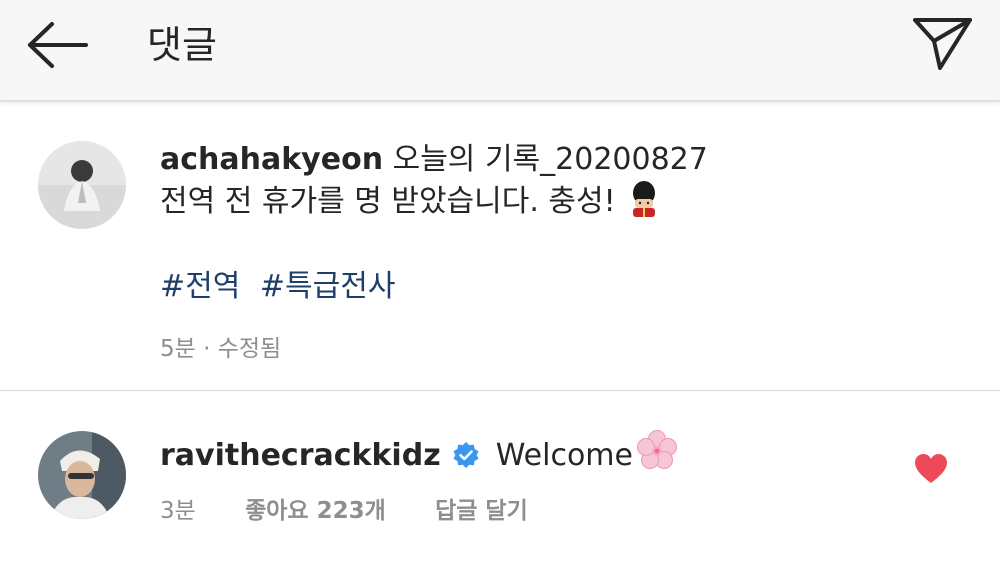  I want to click on post-author-avatar, so click(82, 185).